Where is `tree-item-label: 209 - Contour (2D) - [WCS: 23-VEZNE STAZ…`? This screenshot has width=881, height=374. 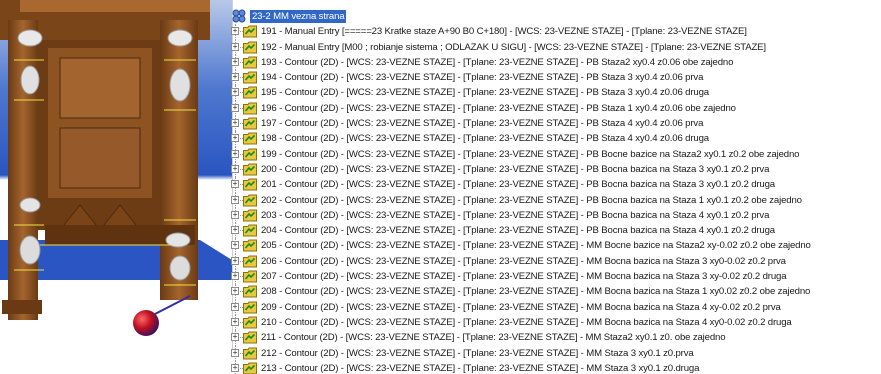 tree-item-label: 209 - Contour (2D) - [WCS: 23-VEZNE STAZ… is located at coordinates (521, 307).